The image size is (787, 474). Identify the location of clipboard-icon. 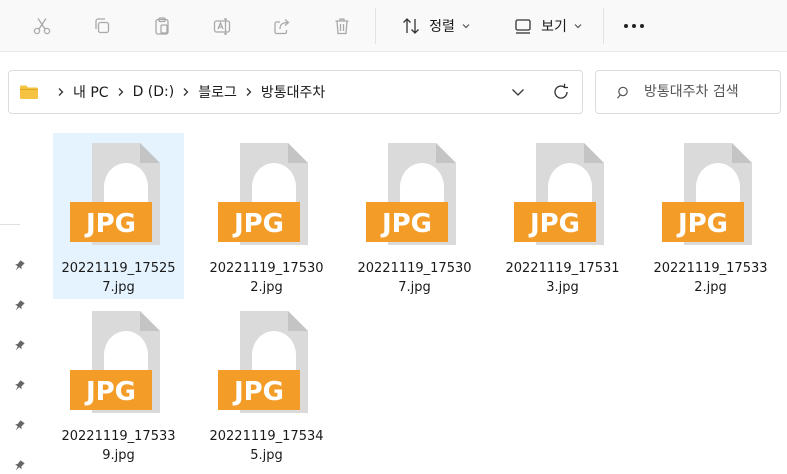
(162, 26).